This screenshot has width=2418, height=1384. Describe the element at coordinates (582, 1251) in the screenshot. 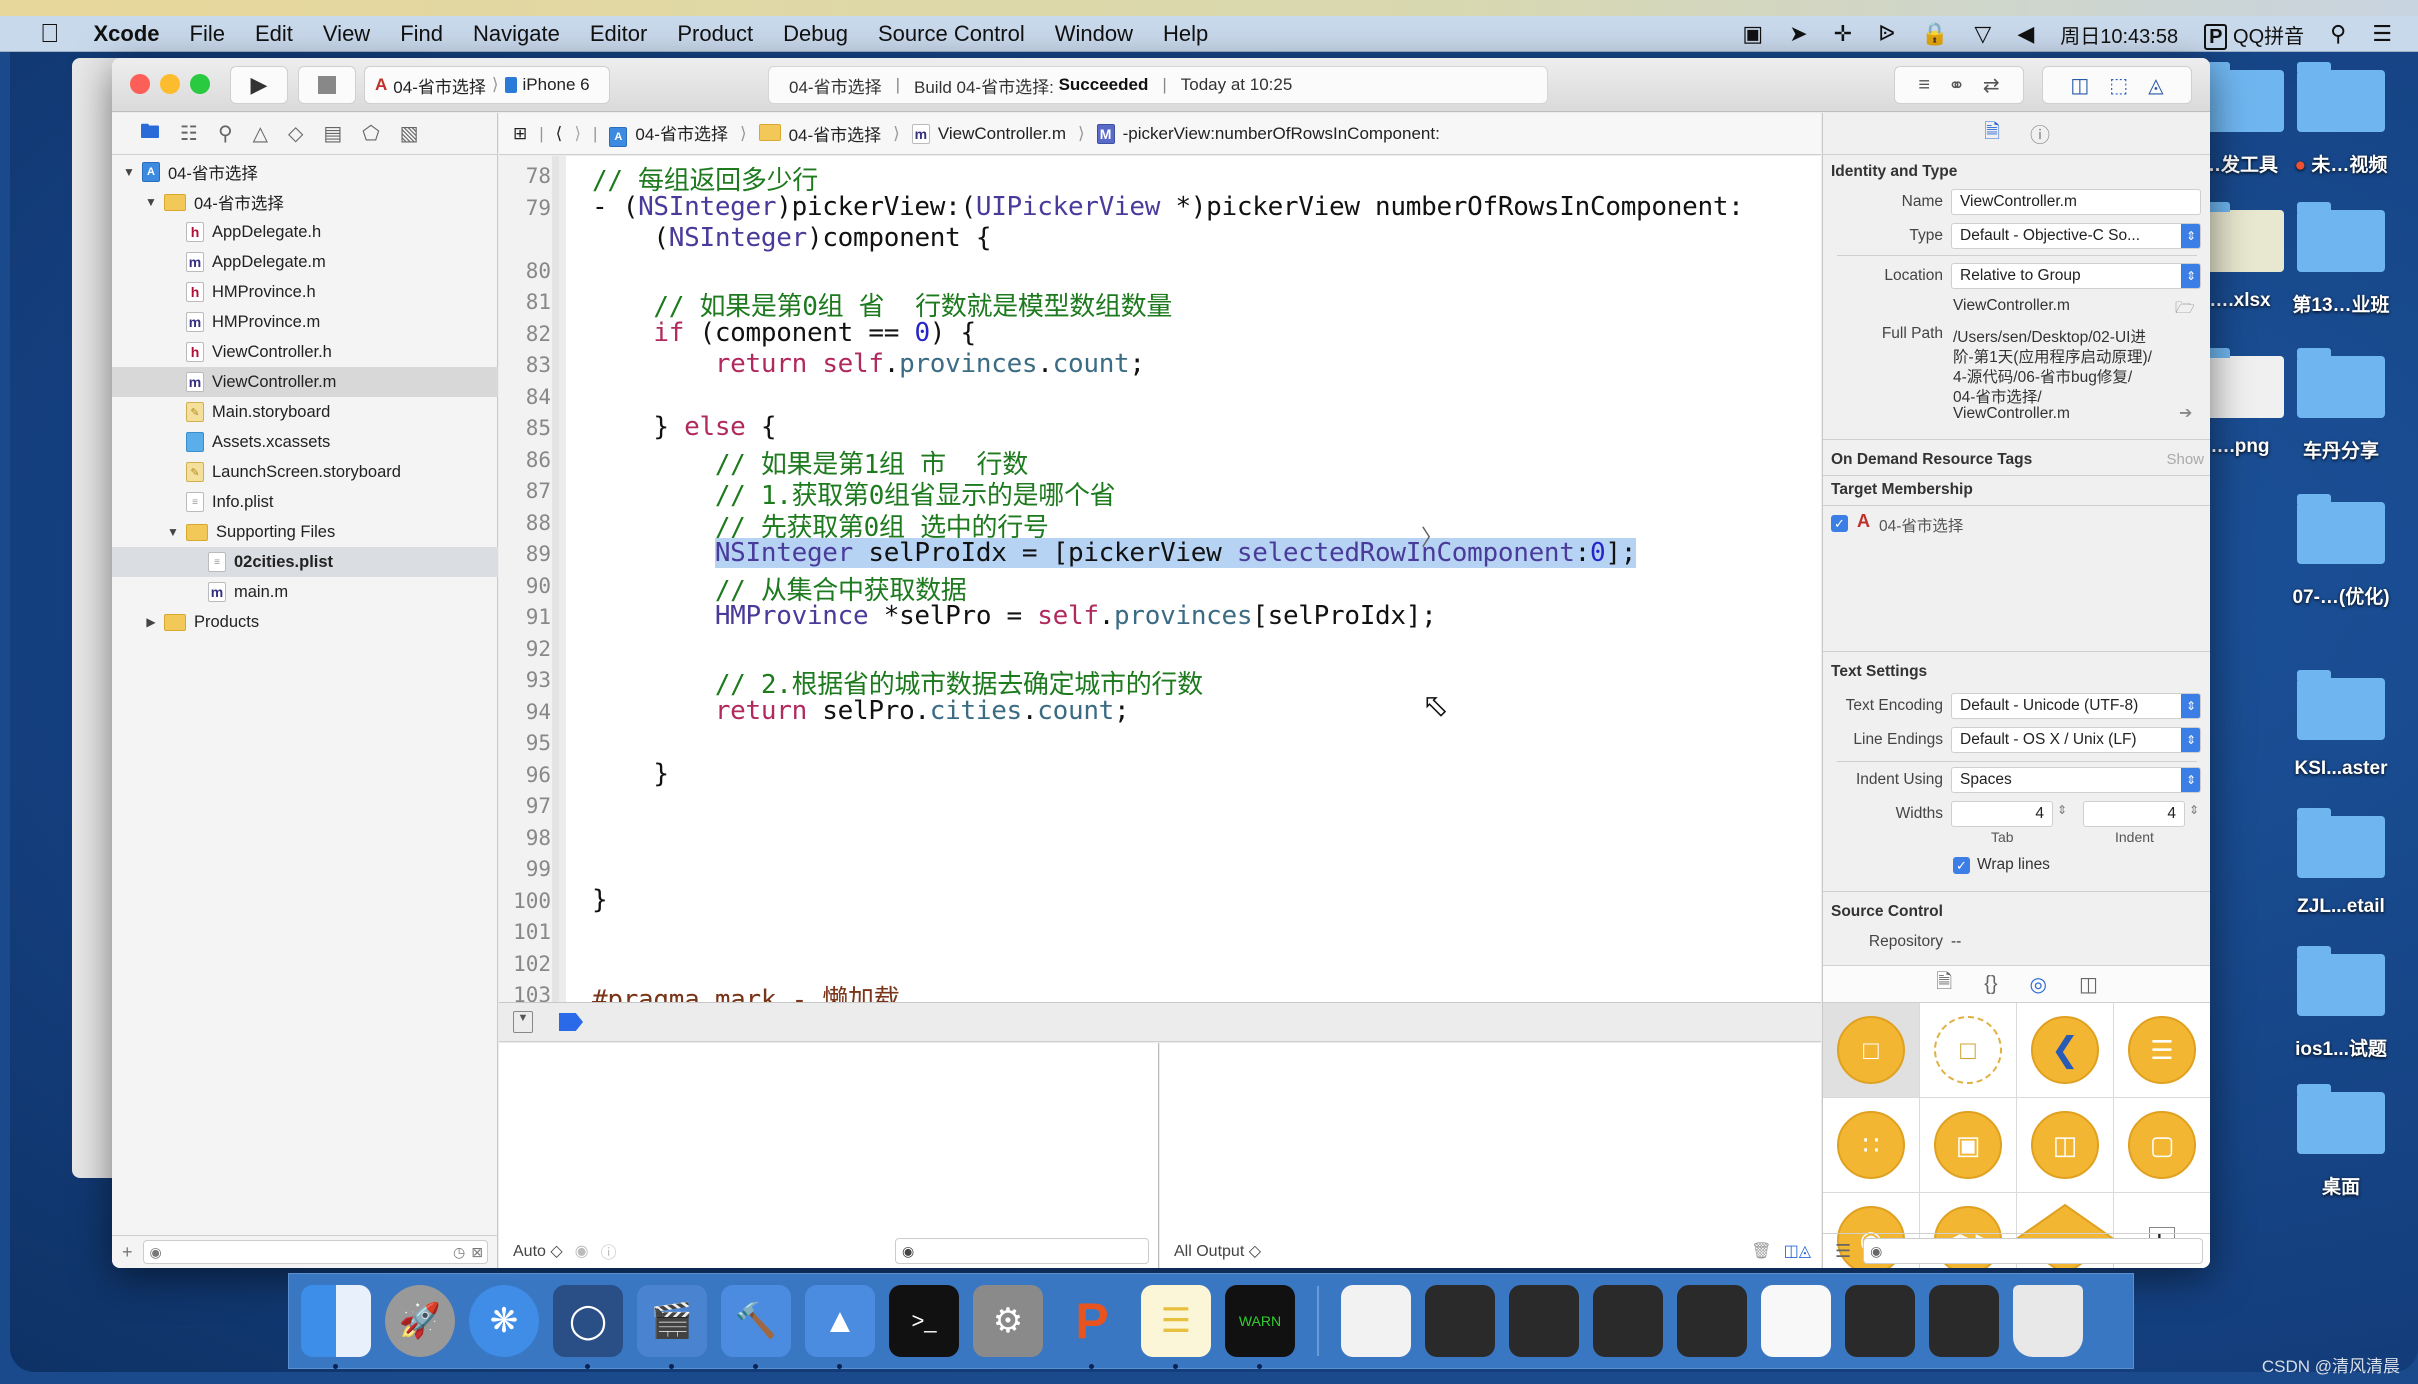

I see `quick-look-icon: ◉` at that location.